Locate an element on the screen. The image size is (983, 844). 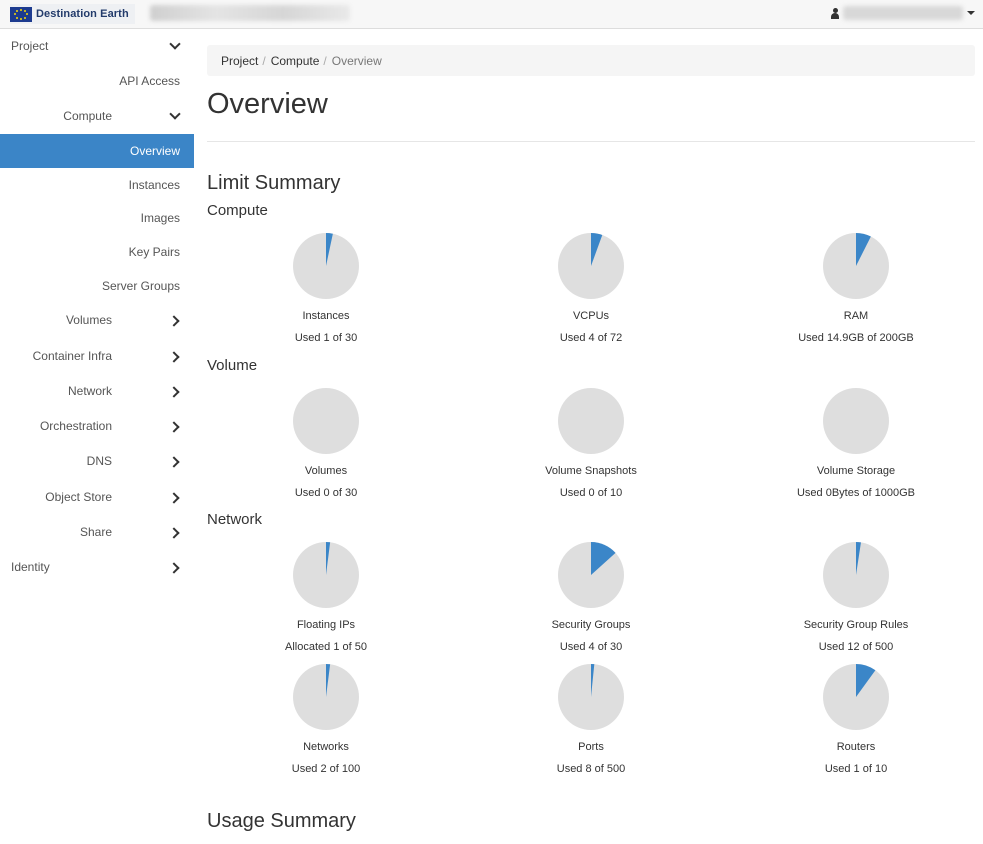
user-name is located at coordinates (903, 13).